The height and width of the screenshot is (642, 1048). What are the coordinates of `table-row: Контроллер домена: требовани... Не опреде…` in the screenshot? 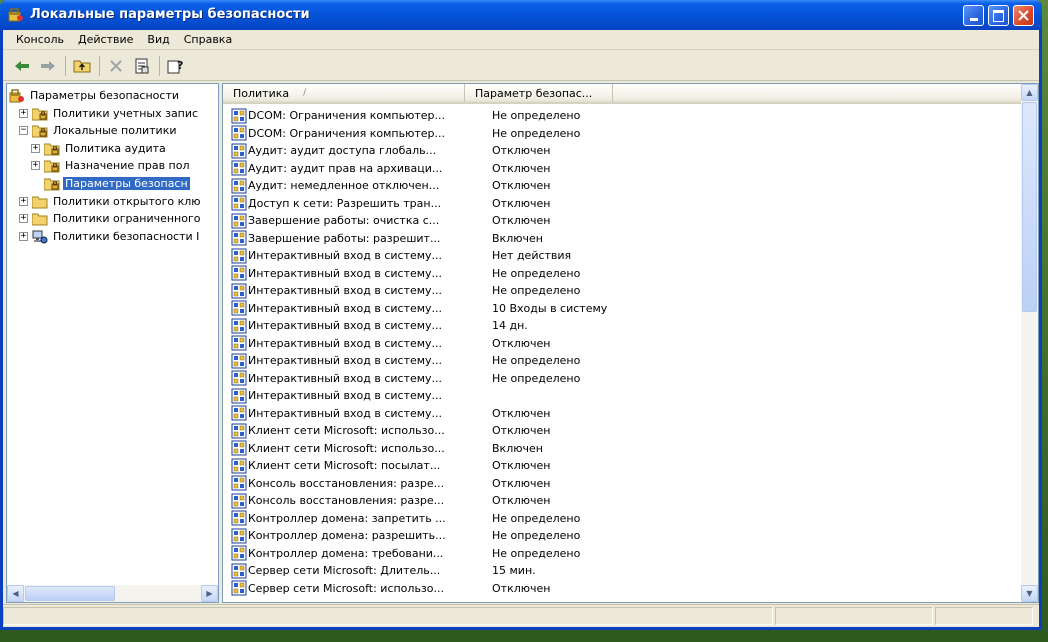 It's located at (622, 554).